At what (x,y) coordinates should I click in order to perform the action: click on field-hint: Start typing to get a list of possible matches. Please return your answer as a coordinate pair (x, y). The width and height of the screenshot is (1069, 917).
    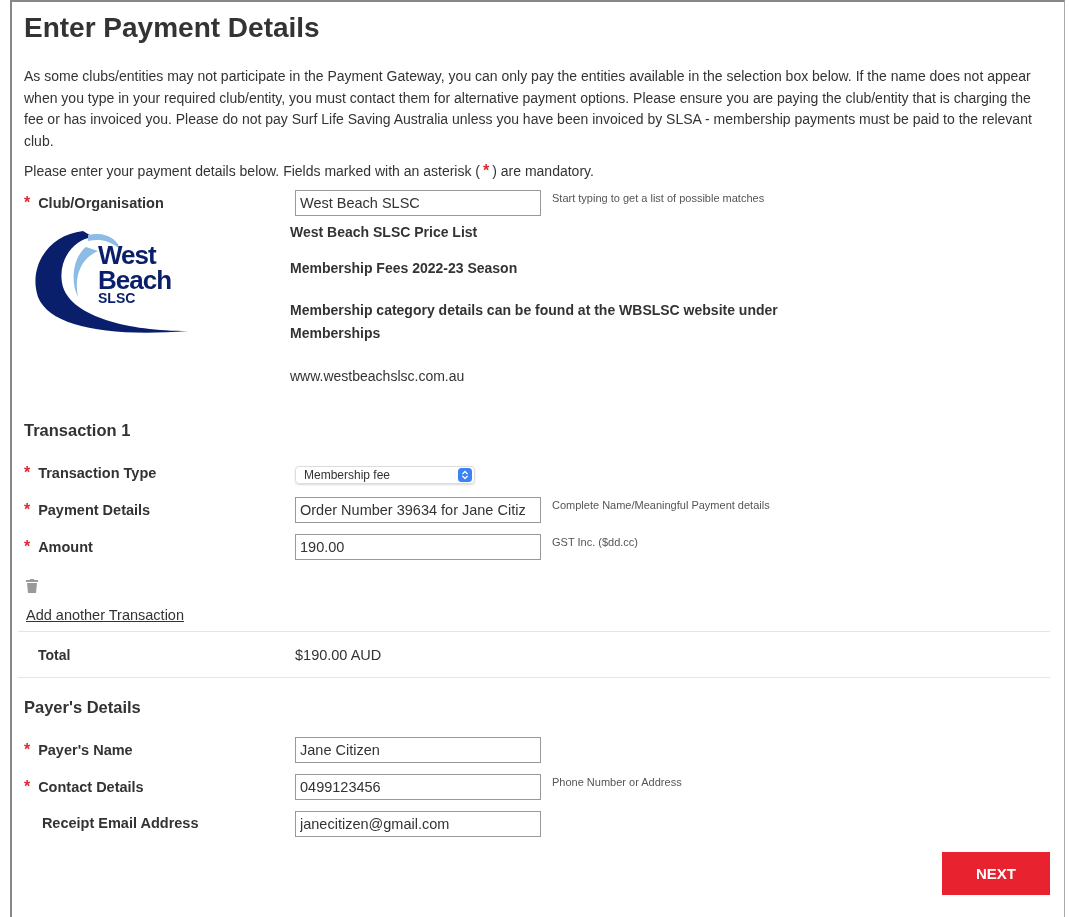
    Looking at the image, I should click on (658, 198).